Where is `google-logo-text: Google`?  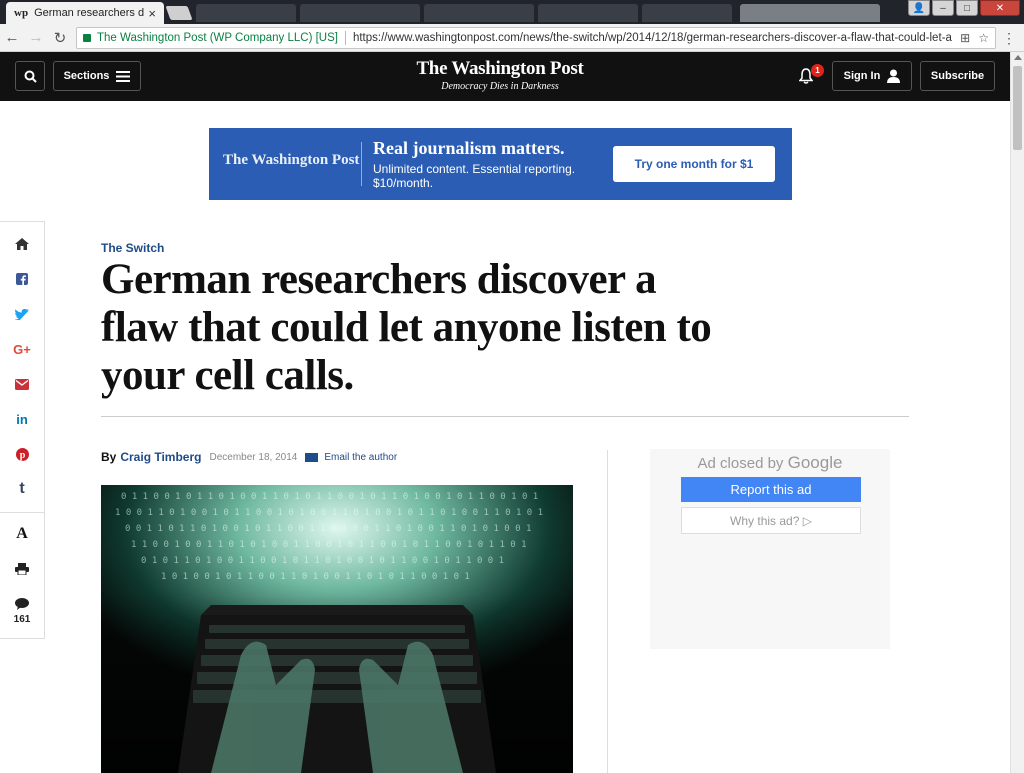 google-logo-text: Google is located at coordinates (815, 462).